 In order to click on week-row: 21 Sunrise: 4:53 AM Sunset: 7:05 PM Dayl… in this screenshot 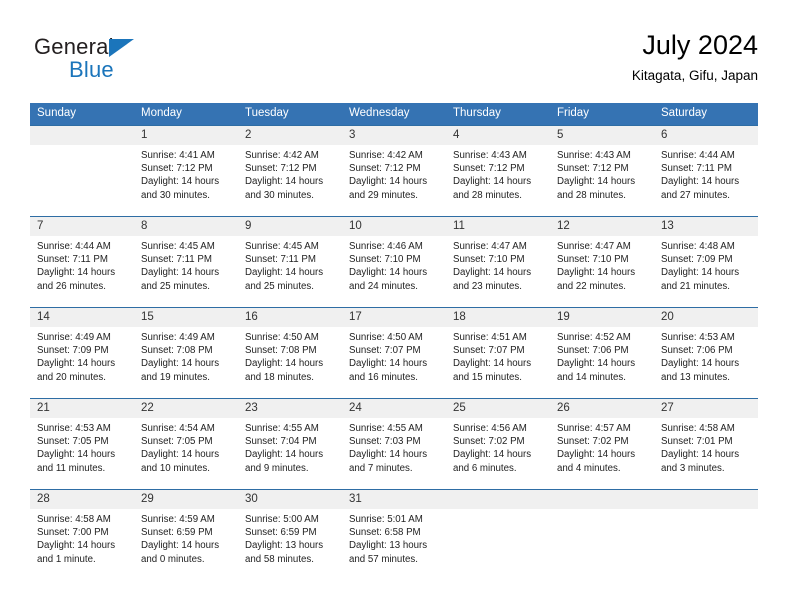, I will do `click(394, 444)`.